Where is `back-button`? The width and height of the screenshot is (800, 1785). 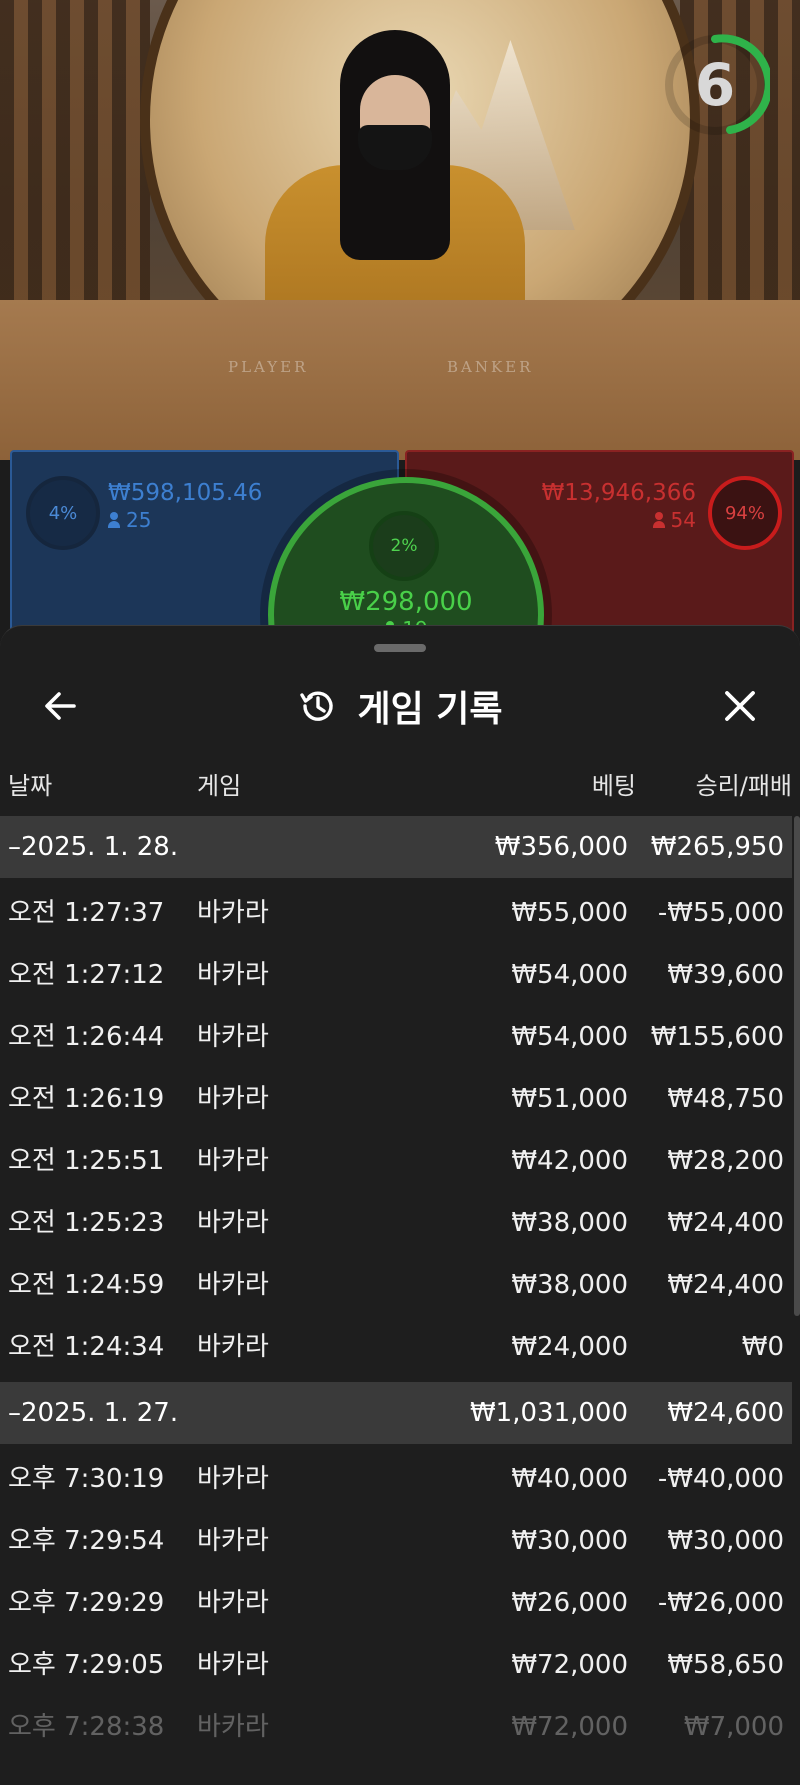
back-button is located at coordinates (60, 706).